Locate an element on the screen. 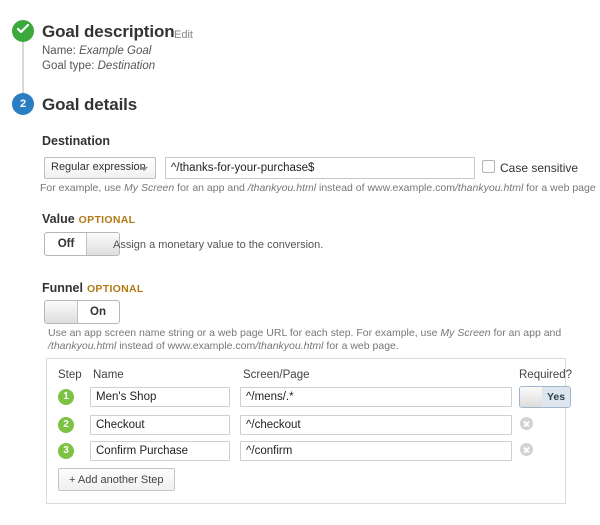 The width and height of the screenshot is (600, 525). goal-description-title: Goal description is located at coordinates (108, 31).